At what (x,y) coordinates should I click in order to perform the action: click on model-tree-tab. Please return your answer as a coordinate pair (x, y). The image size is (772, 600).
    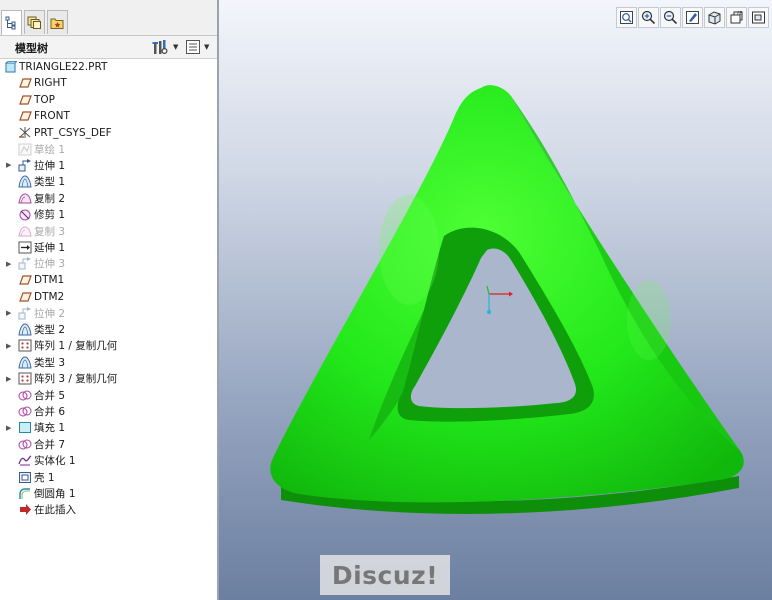
    Looking at the image, I should click on (11, 22).